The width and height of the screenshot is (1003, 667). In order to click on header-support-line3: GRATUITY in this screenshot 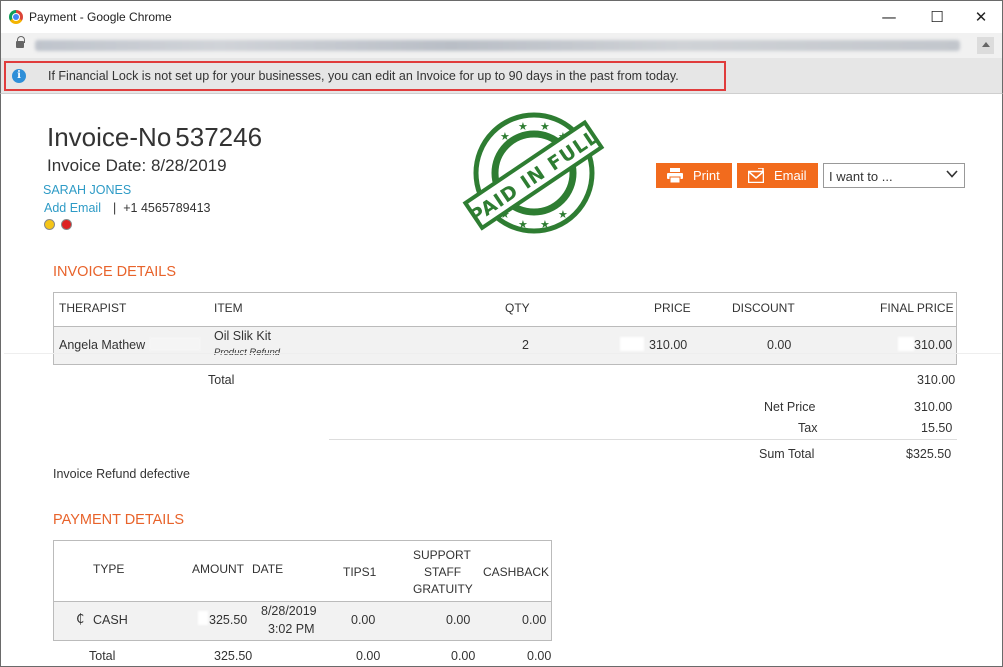, I will do `click(443, 589)`.